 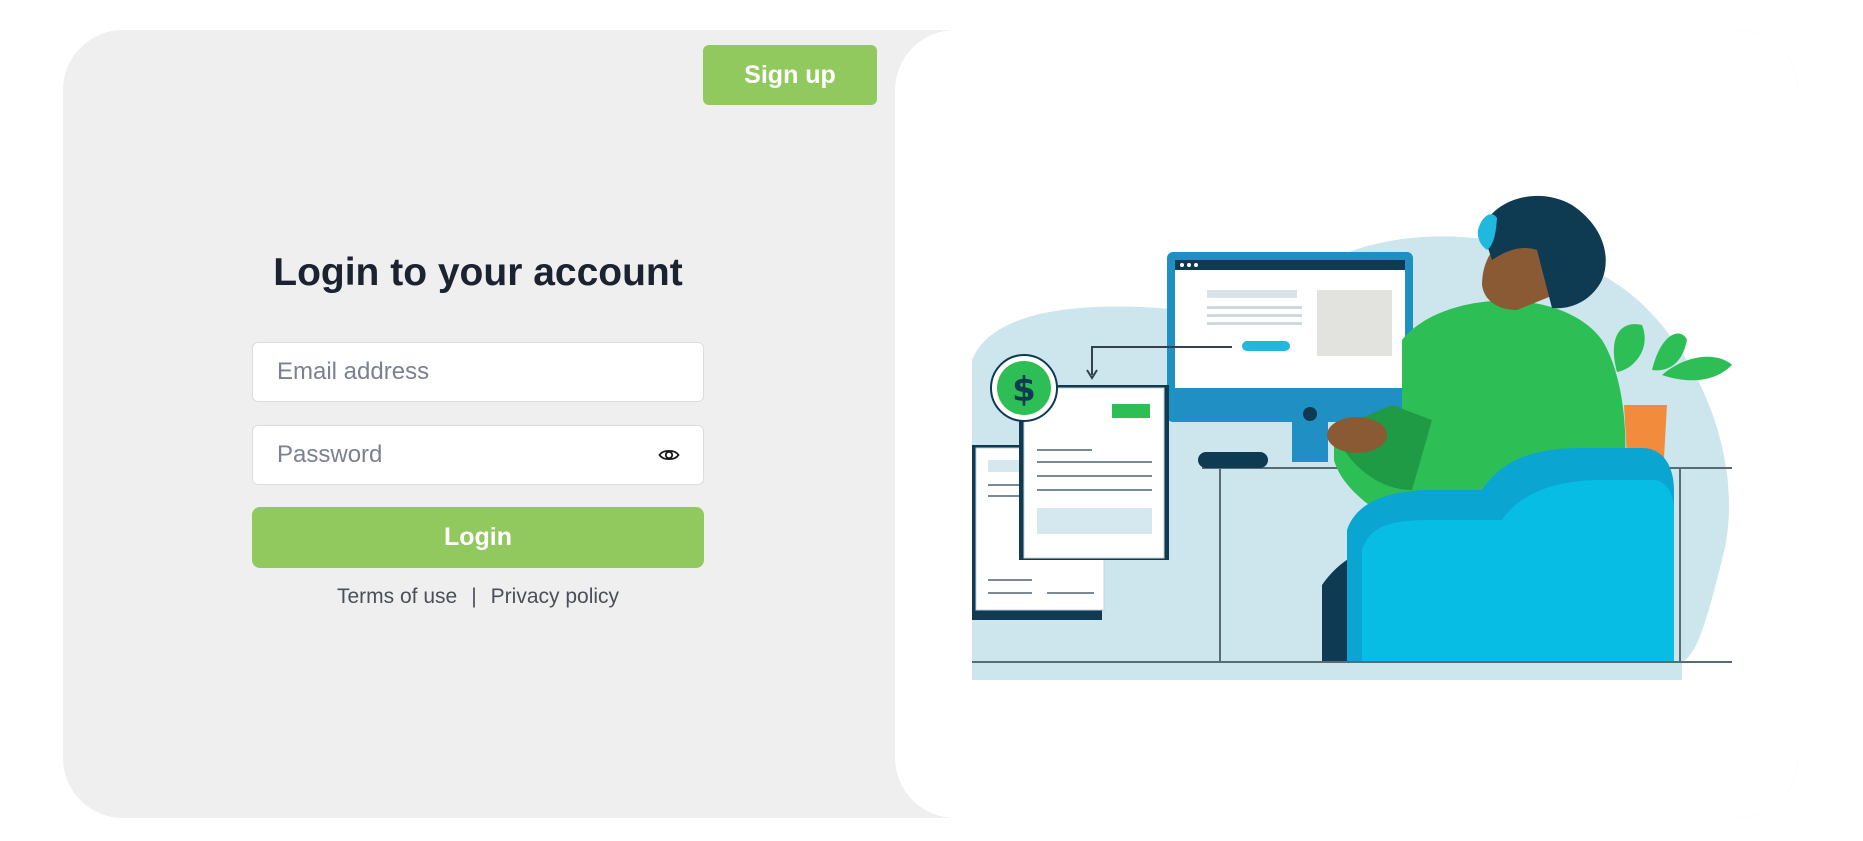 What do you see at coordinates (669, 455) in the screenshot?
I see `eye-icon` at bounding box center [669, 455].